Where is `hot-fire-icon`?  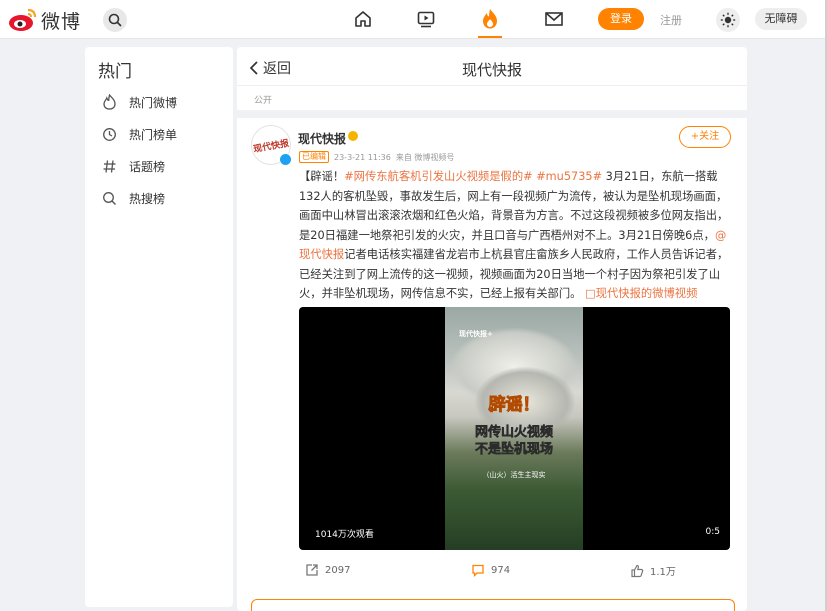 hot-fire-icon is located at coordinates (490, 19).